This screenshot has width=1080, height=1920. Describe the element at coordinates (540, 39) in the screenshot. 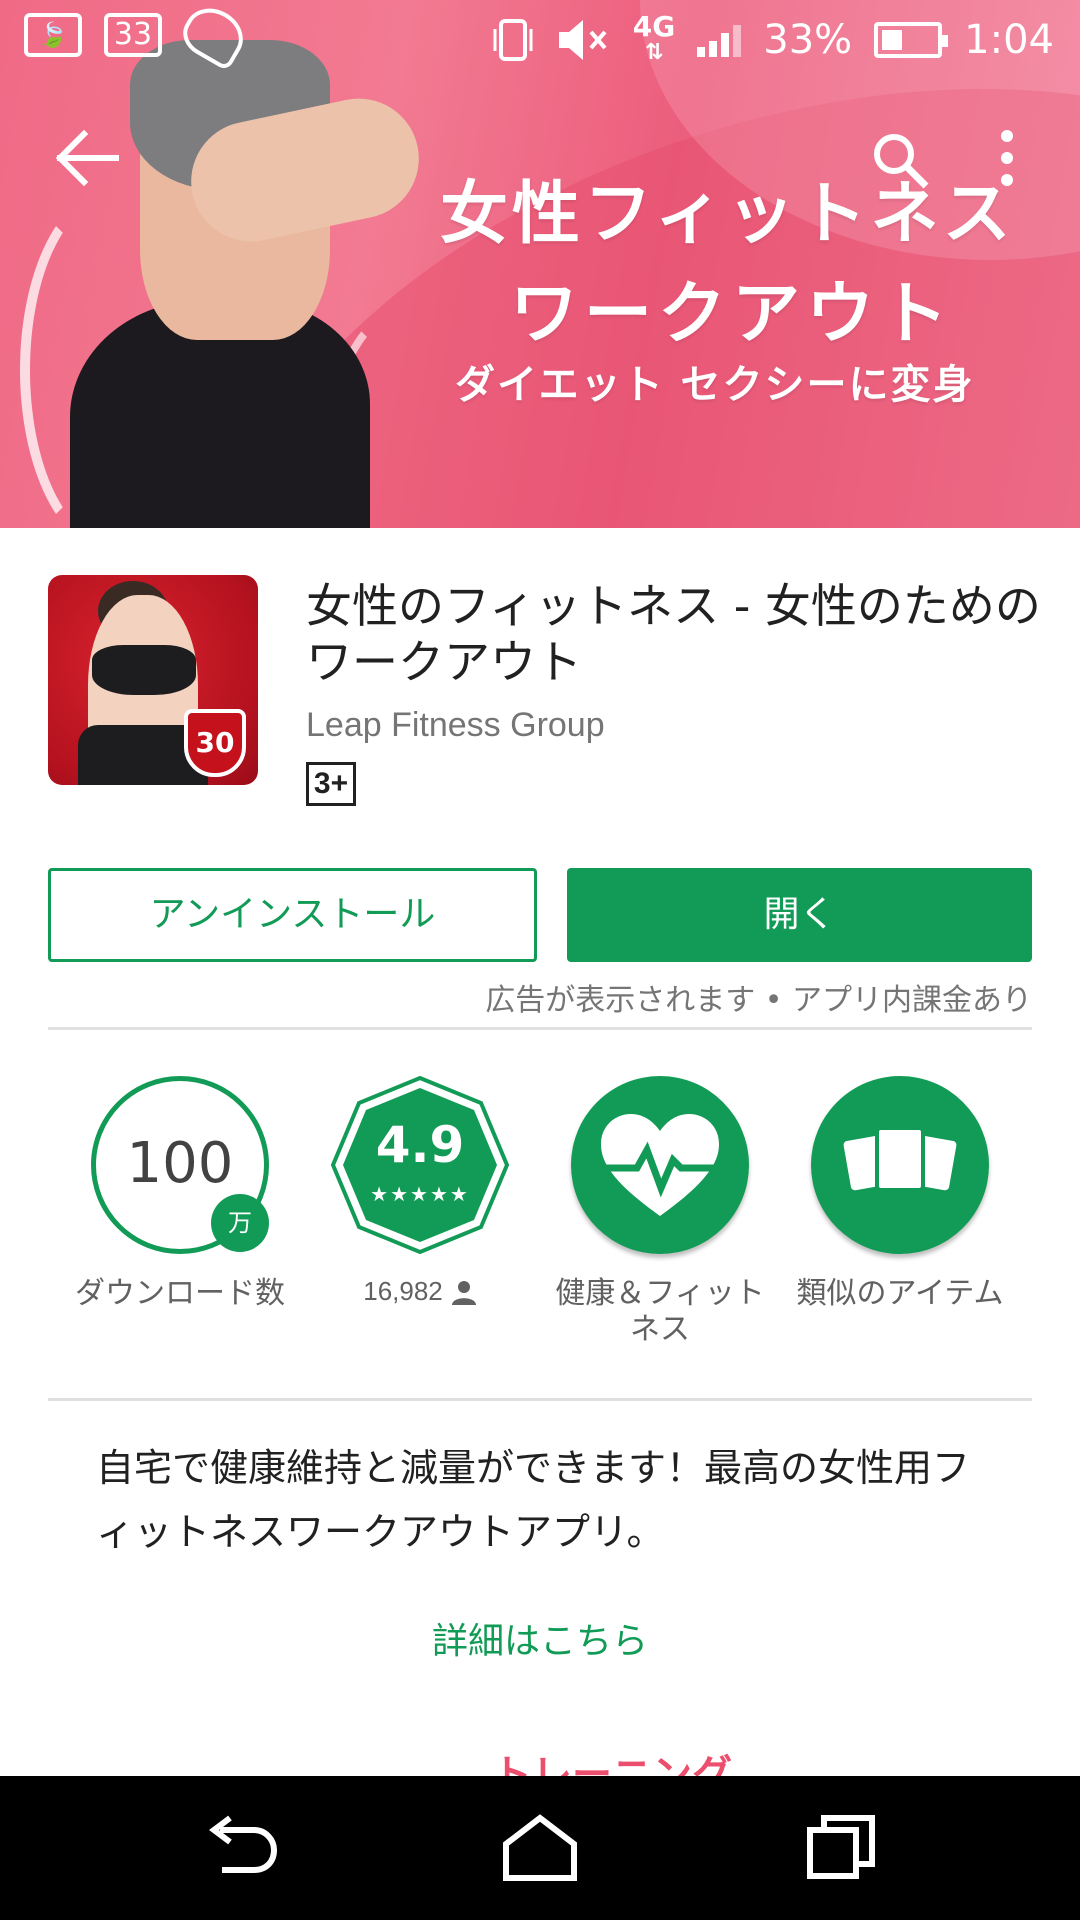

I see `status-bar: 🍃 33 4G ⇅ 33% 1:04` at that location.